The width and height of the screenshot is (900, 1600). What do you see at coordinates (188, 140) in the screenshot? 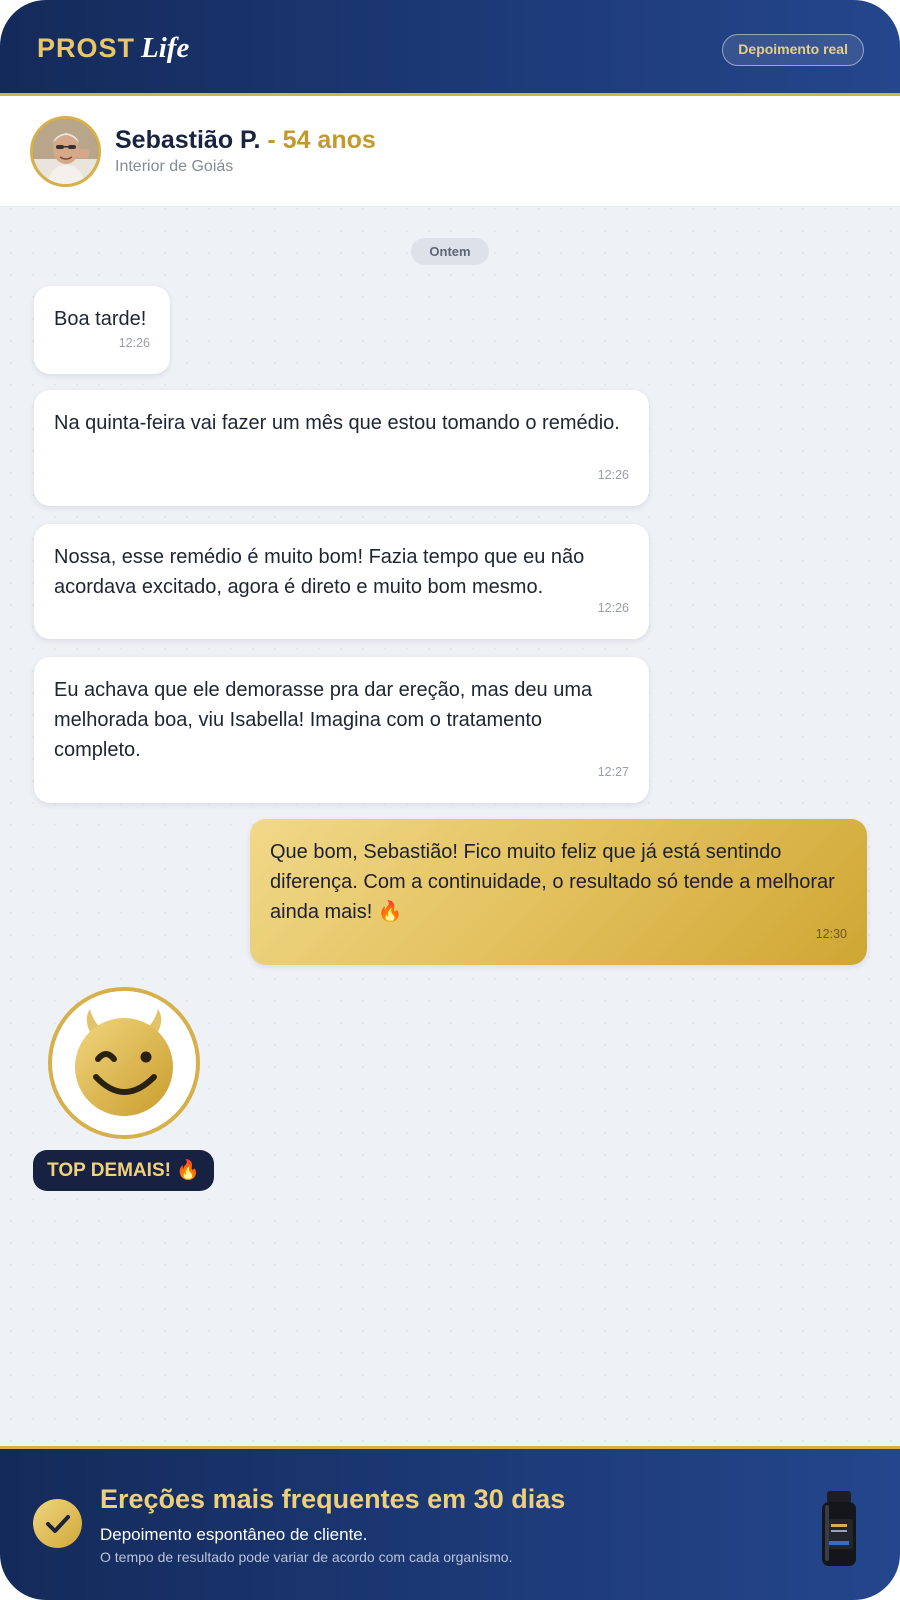
I see `contact-name-text: Sebastião P.` at bounding box center [188, 140].